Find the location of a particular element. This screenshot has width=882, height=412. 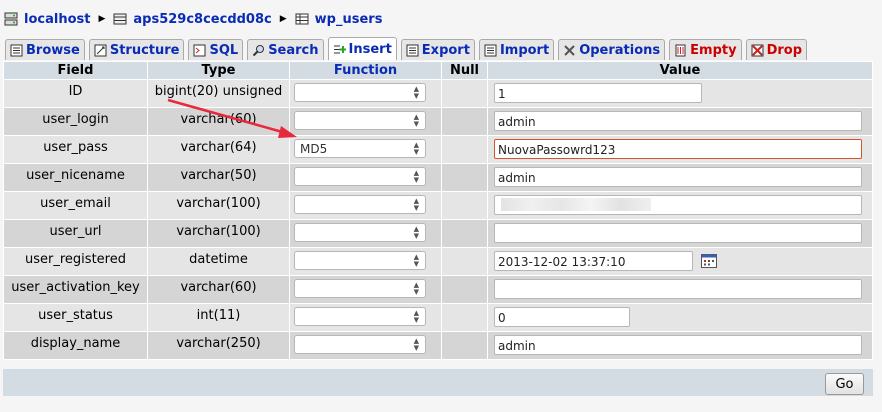

field-type: varchar(50) is located at coordinates (218, 177).